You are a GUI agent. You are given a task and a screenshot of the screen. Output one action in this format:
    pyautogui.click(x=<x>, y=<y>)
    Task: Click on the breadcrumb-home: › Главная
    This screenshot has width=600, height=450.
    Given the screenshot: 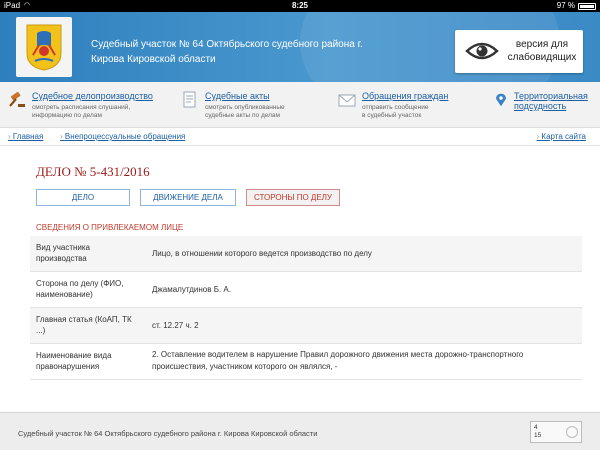 What is the action you would take?
    pyautogui.click(x=25, y=137)
    